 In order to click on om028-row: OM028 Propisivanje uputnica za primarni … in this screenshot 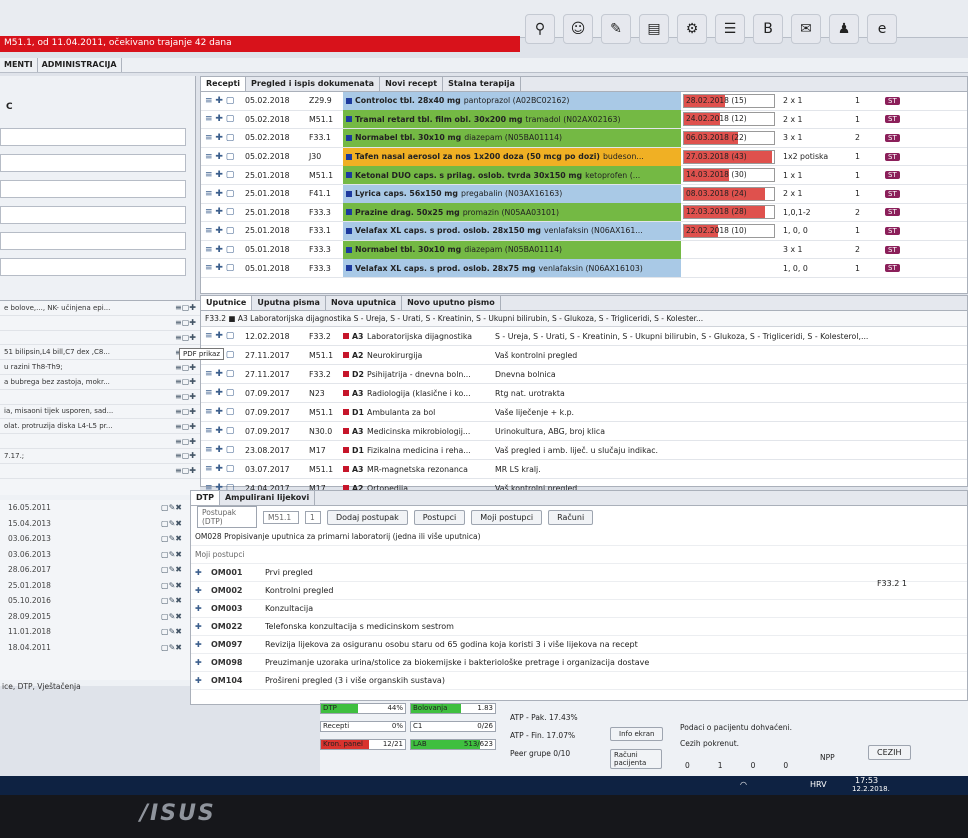, I will do `click(579, 537)`.